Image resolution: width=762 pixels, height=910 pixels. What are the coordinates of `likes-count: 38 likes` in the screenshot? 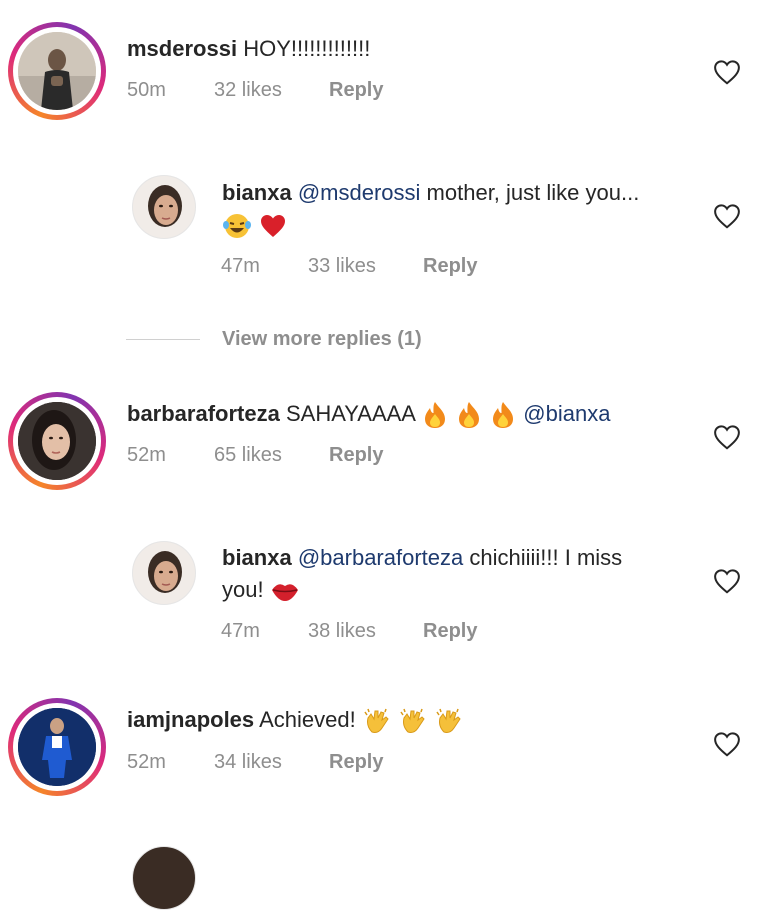 It's located at (342, 631).